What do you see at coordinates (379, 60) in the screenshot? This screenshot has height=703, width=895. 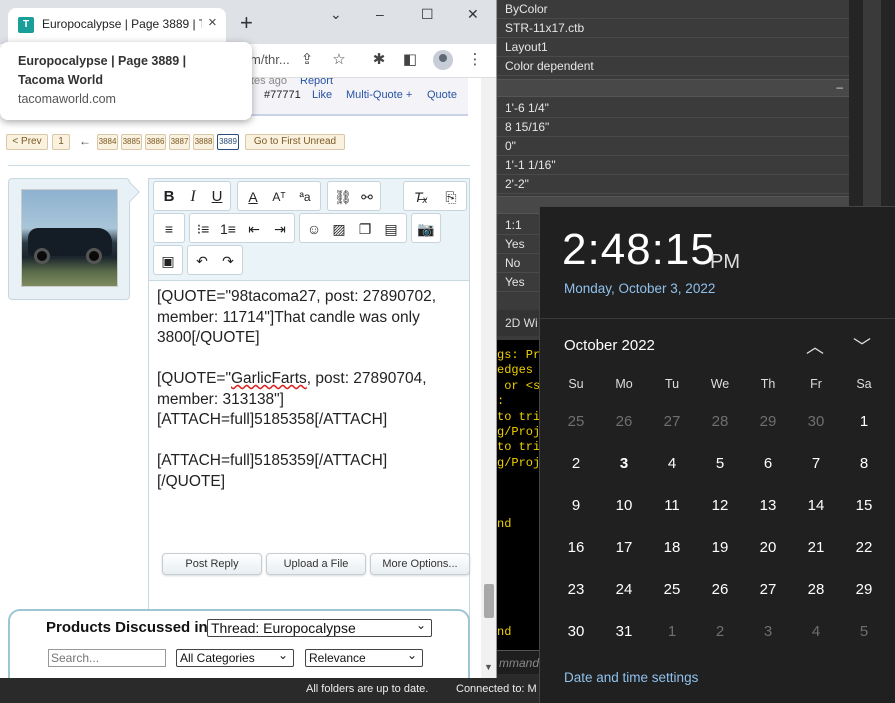 I see `extensions-icon: ✱` at bounding box center [379, 60].